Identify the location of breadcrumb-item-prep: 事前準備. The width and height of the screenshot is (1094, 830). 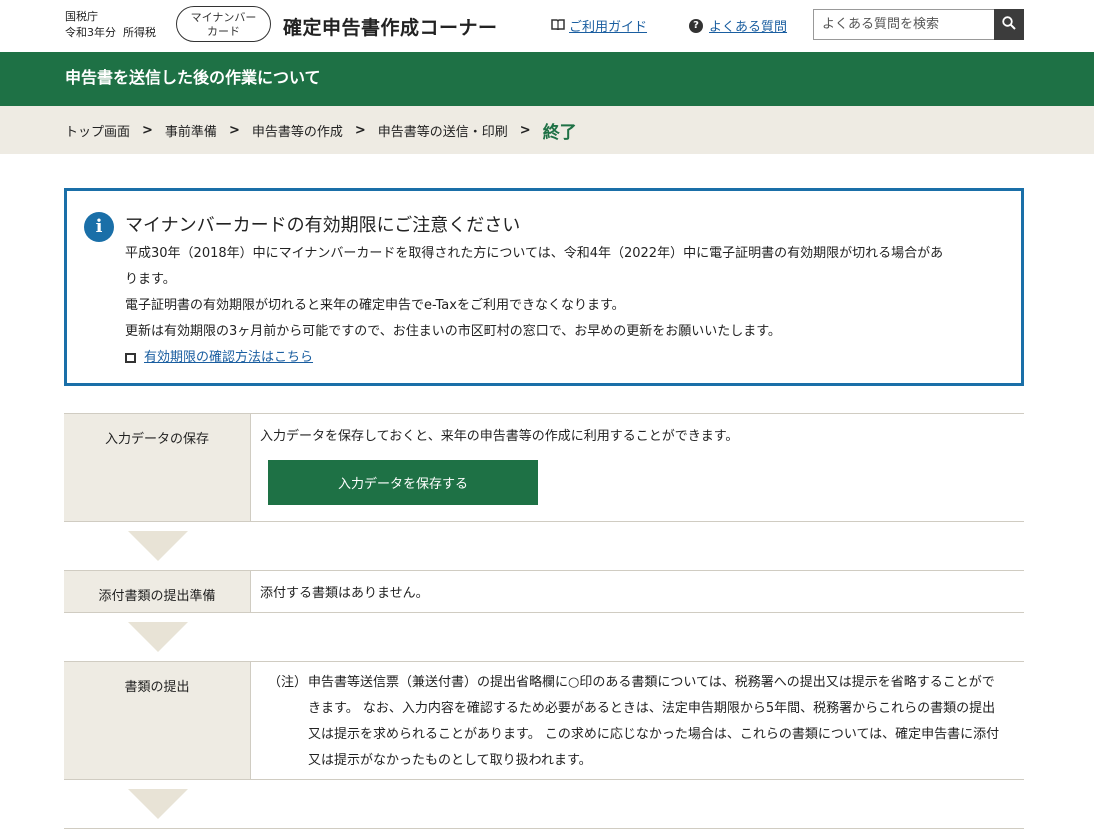
(190, 132).